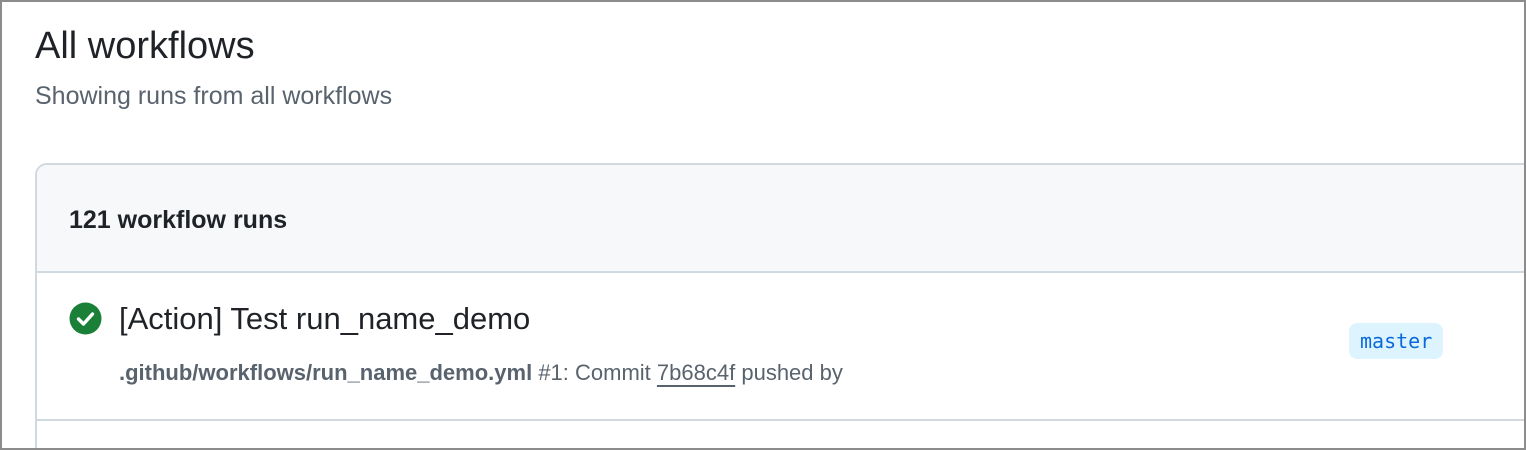 The image size is (1526, 450). I want to click on pushed-by-label: pushed by, so click(792, 372).